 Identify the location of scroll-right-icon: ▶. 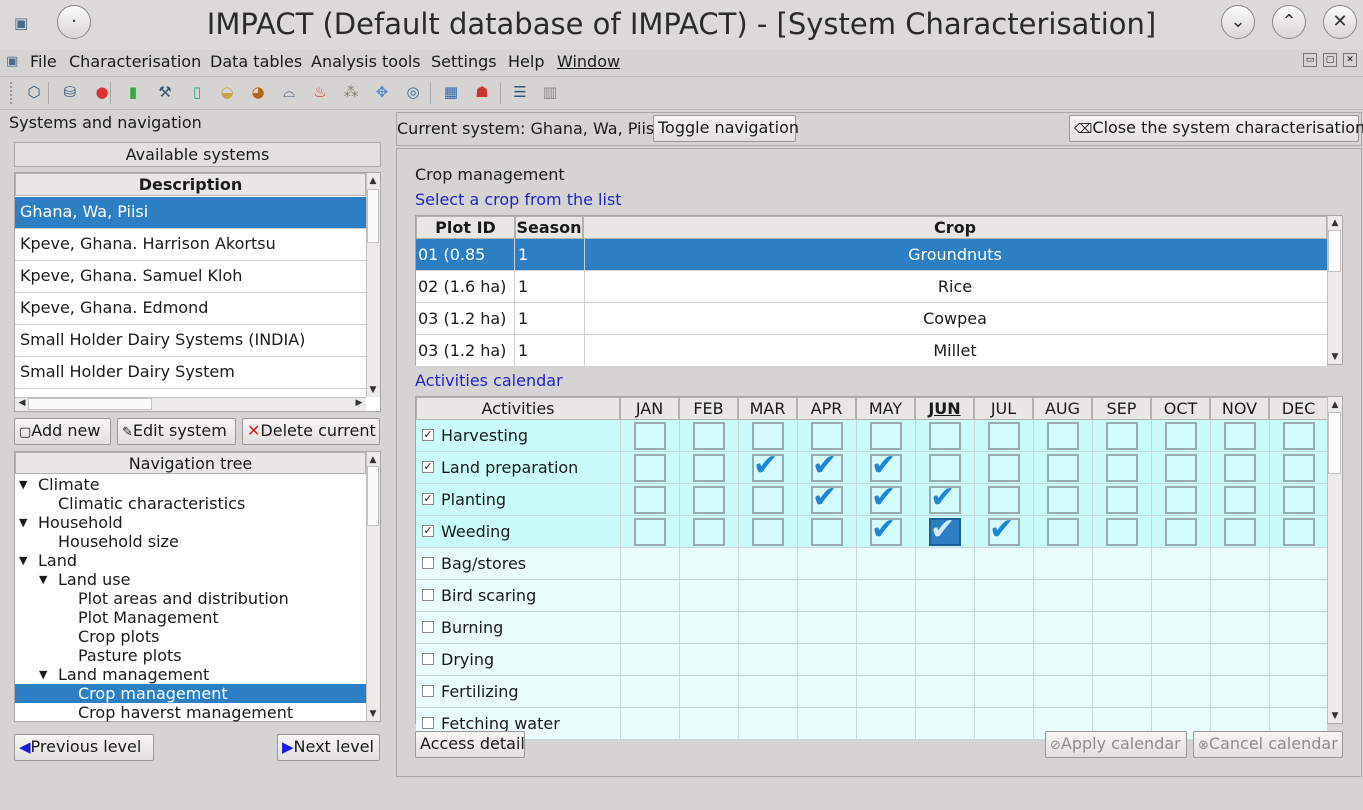
(359, 403).